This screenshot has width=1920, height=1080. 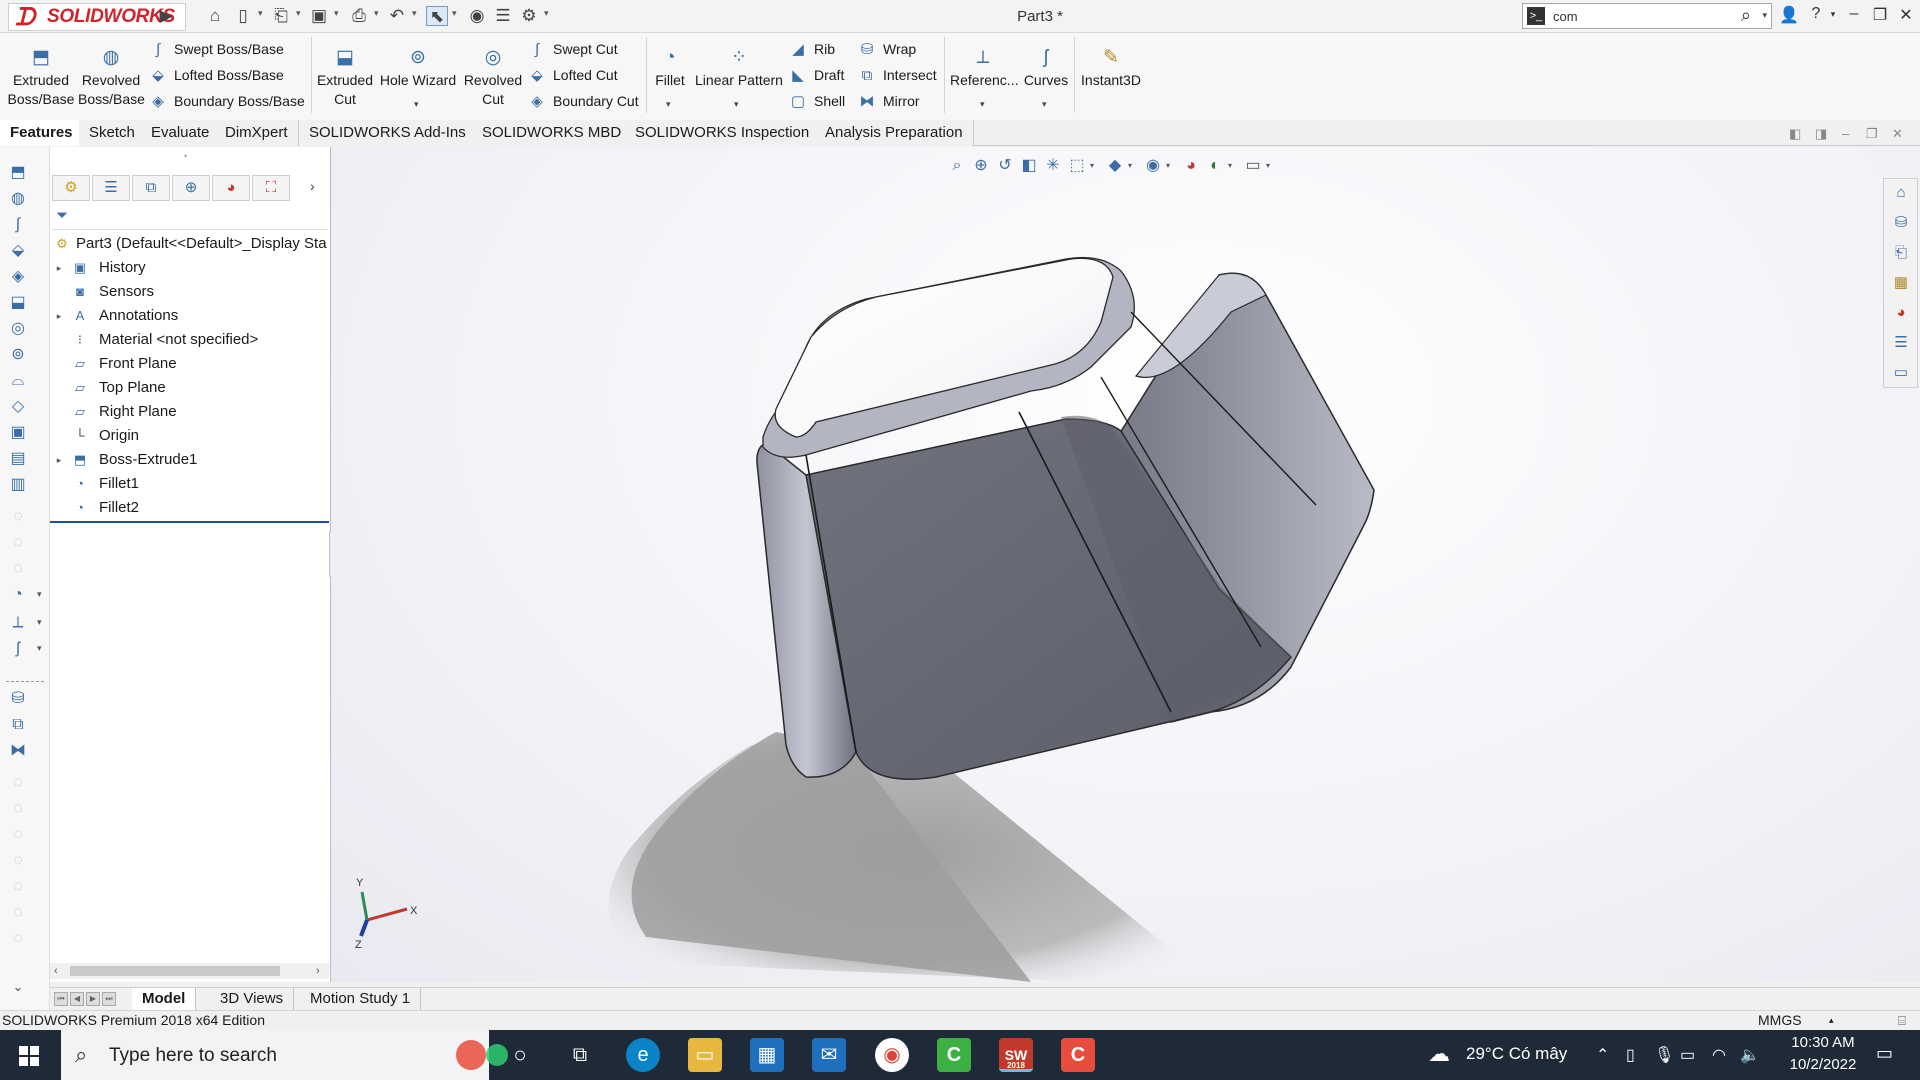 I want to click on swept-cut-button: ∫ Swept Cut, so click(x=572, y=49).